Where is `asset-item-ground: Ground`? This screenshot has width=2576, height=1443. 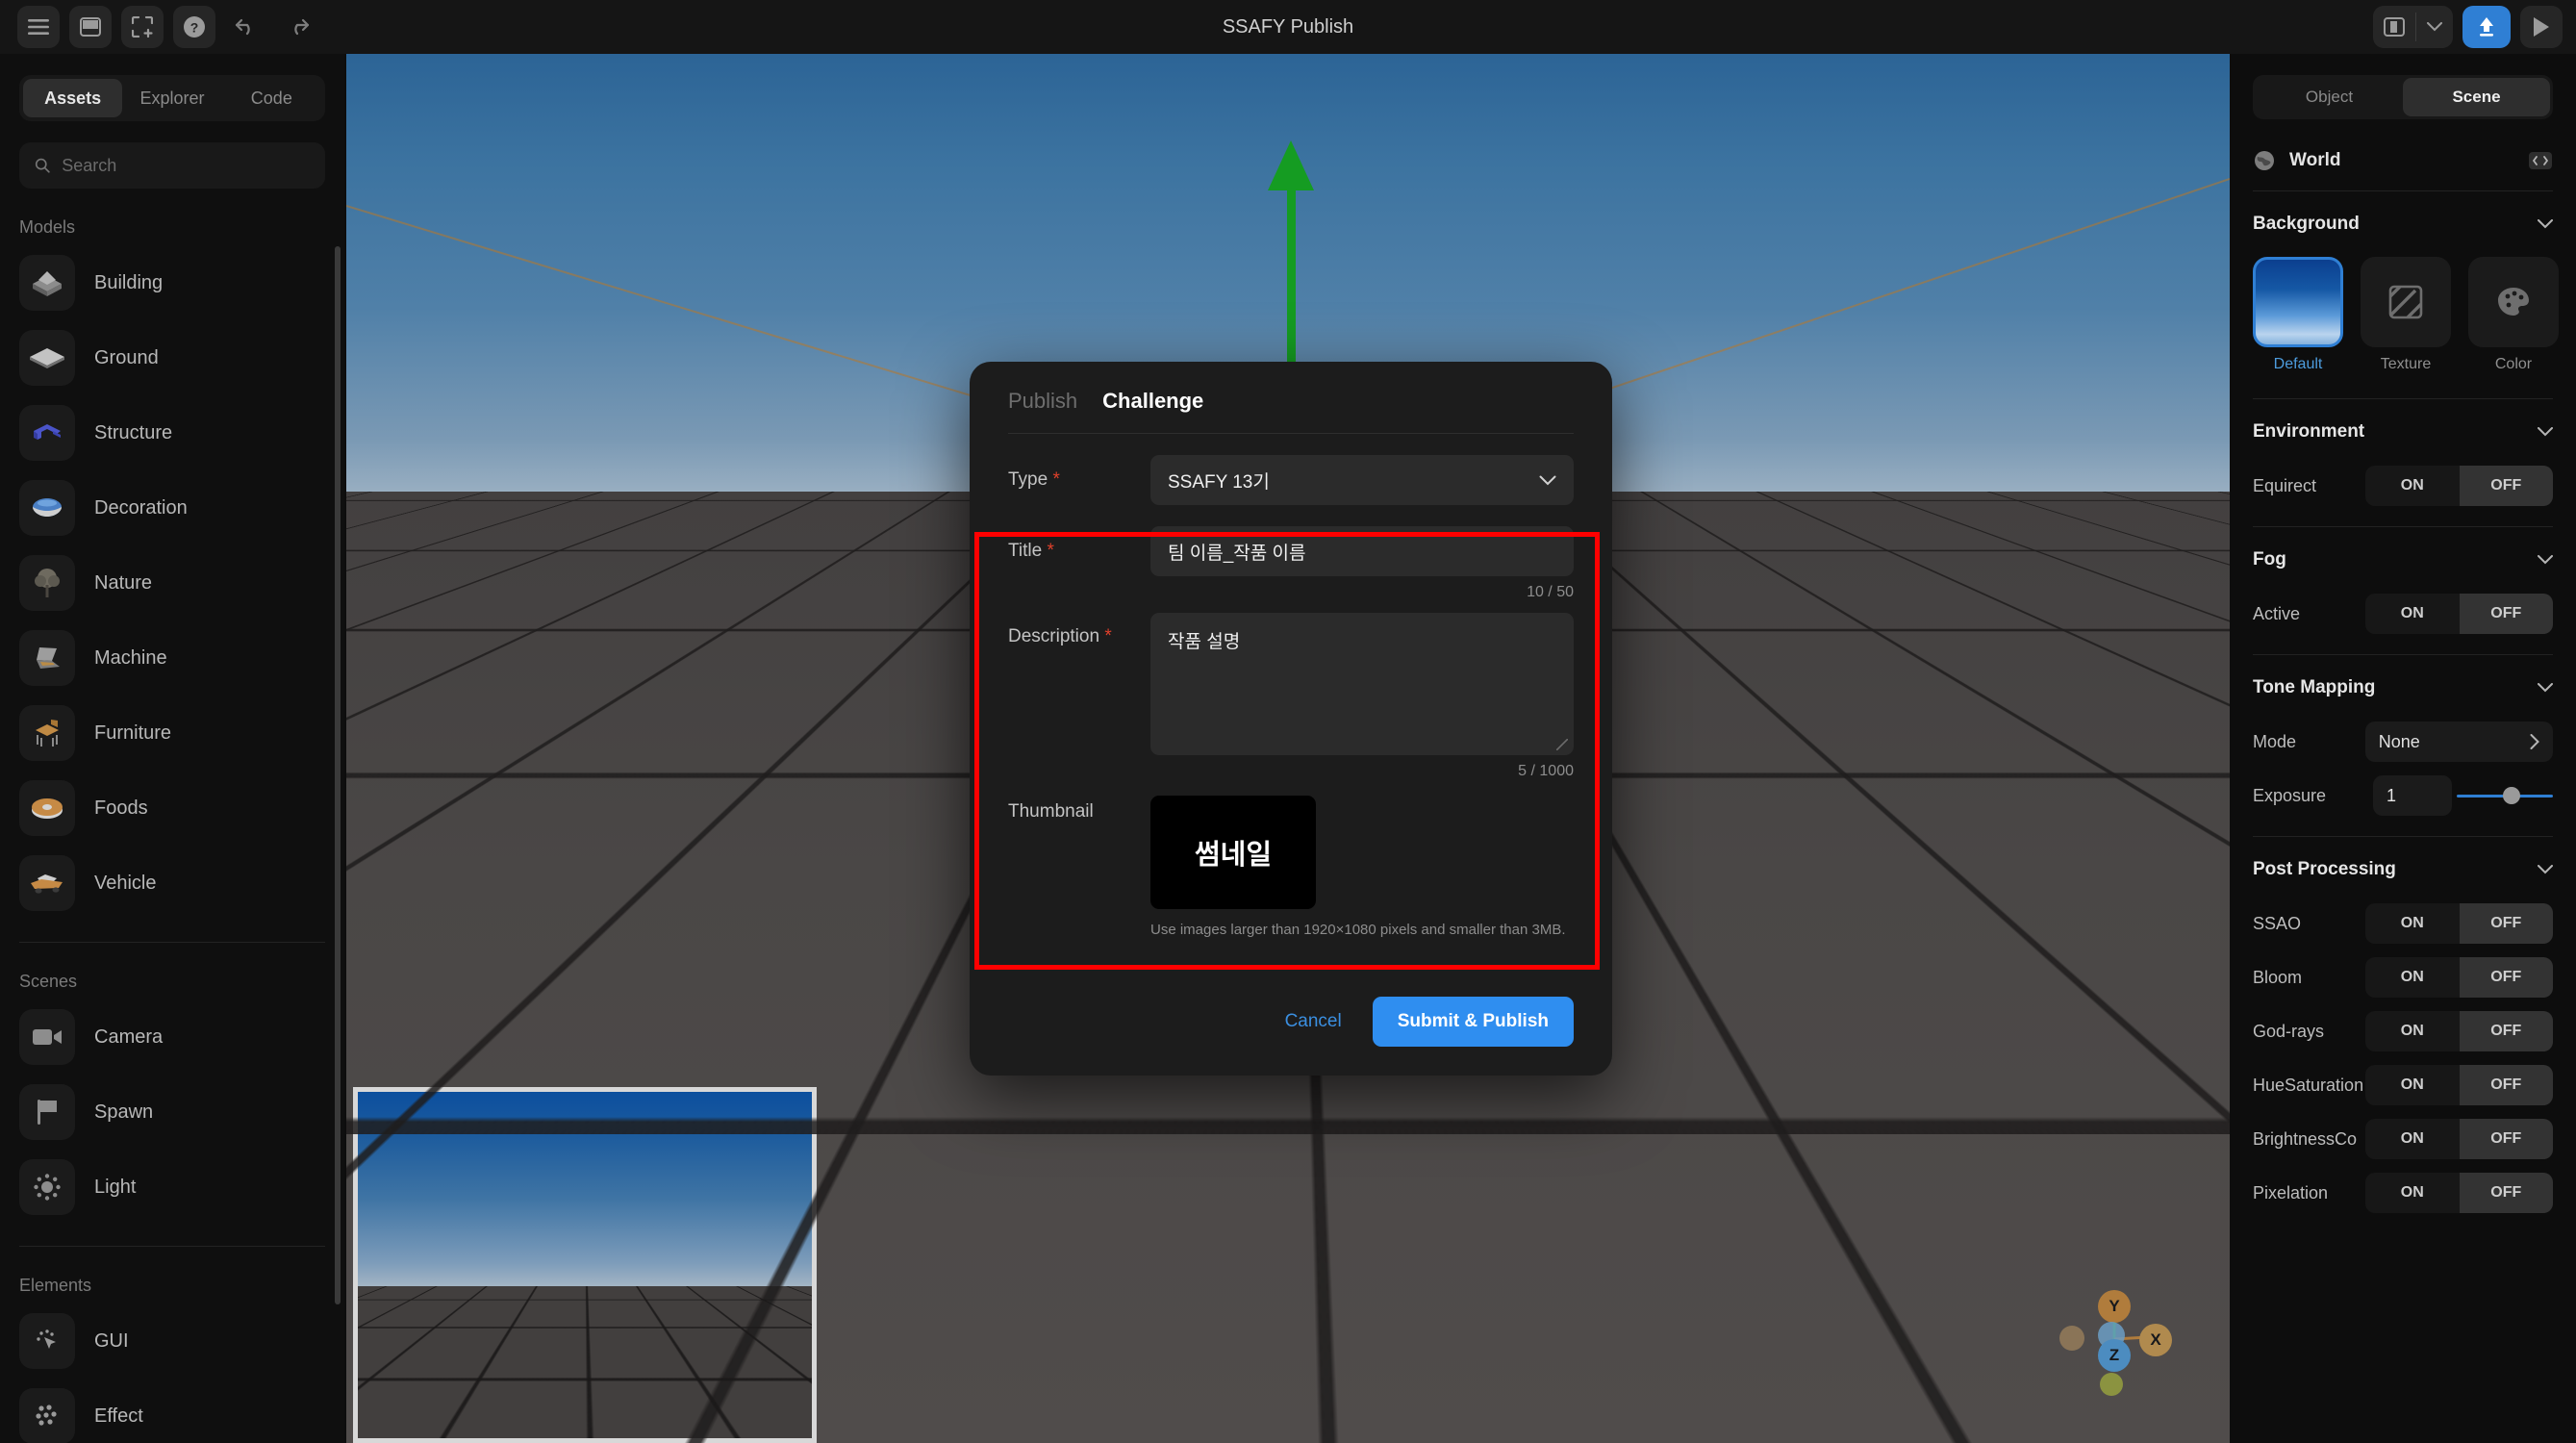 asset-item-ground: Ground is located at coordinates (172, 357).